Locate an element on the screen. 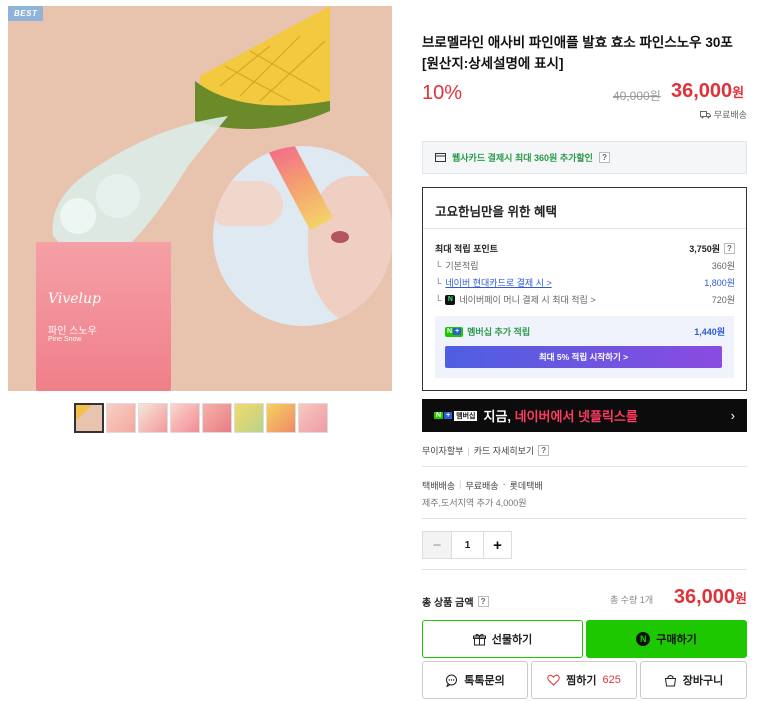 The height and width of the screenshot is (701, 773). points-row: └ N 네이버페이 머니 결제 시 최대 적립 > 720원 is located at coordinates (585, 299).